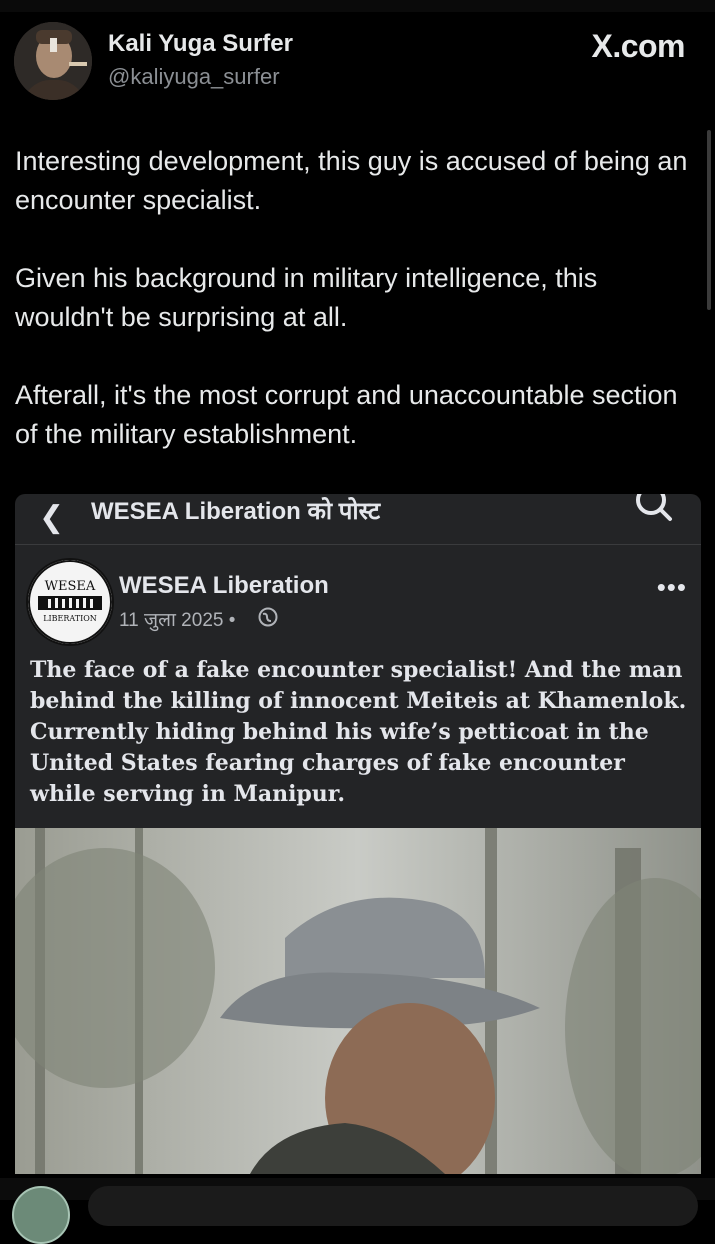  What do you see at coordinates (236, 511) in the screenshot?
I see `fb-header-title: WESEA Liberation को पोस्ट` at bounding box center [236, 511].